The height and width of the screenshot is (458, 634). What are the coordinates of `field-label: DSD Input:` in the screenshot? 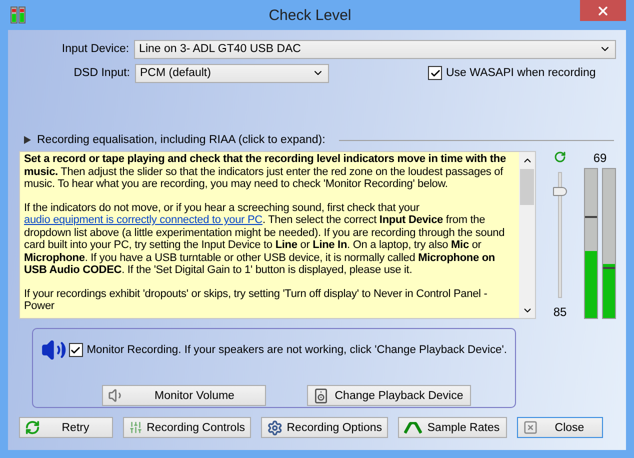 It's located at (101, 73).